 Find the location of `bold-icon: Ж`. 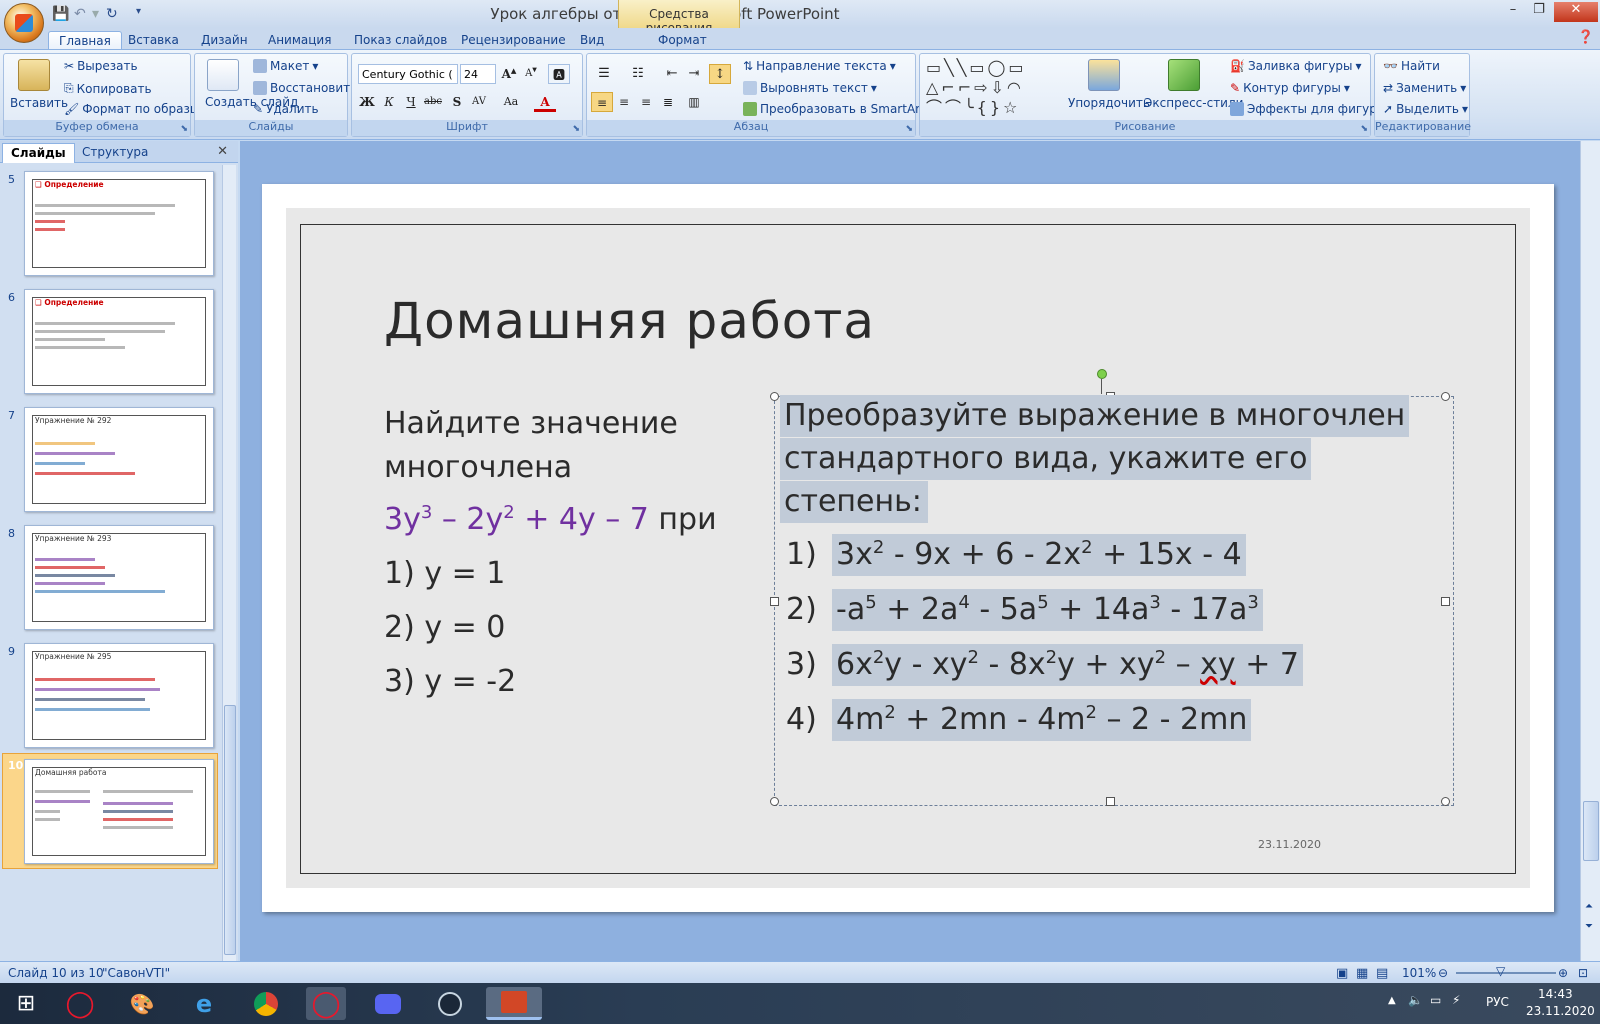

bold-icon: Ж is located at coordinates (367, 102).